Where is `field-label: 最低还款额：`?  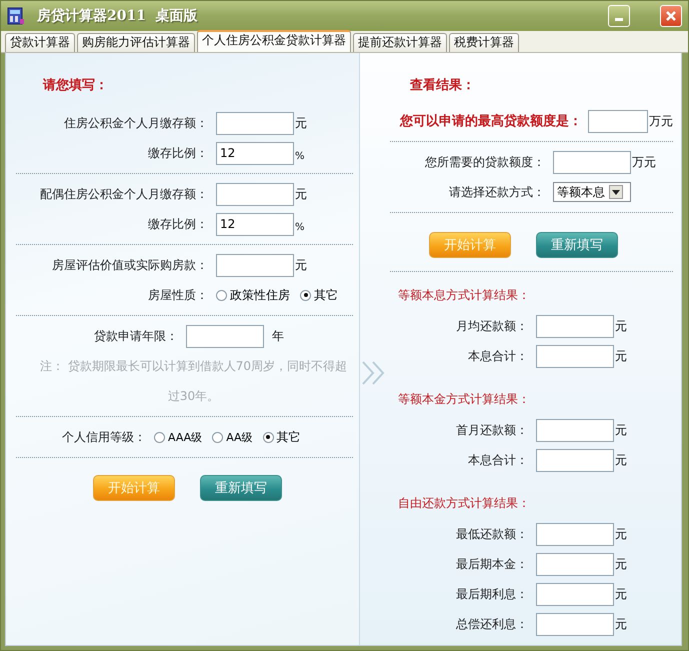 field-label: 最低还款额： is located at coordinates (491, 534).